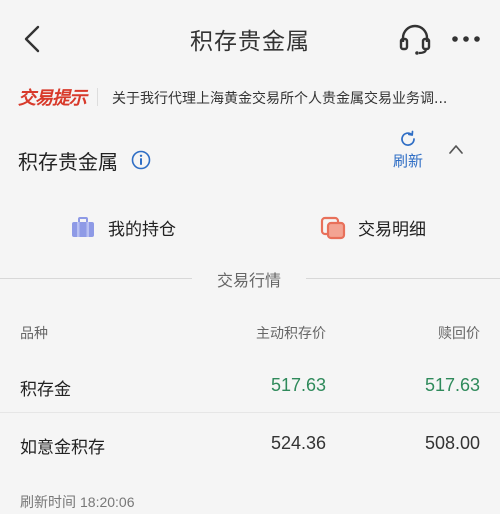 This screenshot has height=514, width=500. What do you see at coordinates (415, 39) in the screenshot?
I see `headset-icon` at bounding box center [415, 39].